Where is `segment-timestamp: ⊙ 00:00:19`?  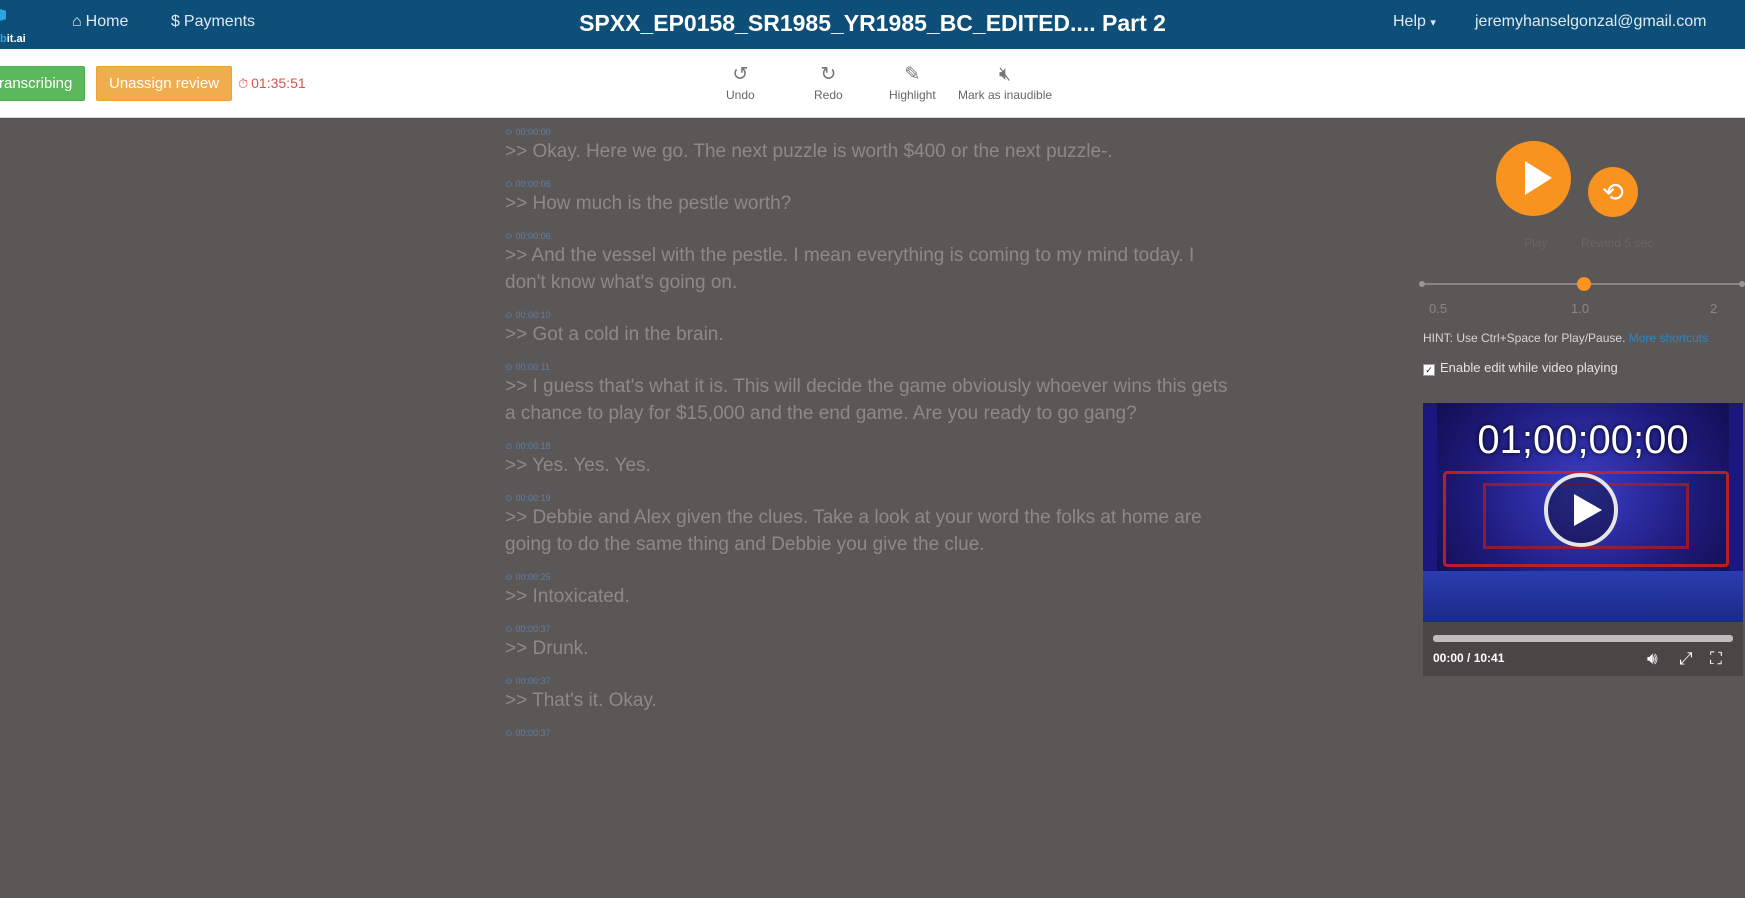 segment-timestamp: ⊙ 00:00:19 is located at coordinates (870, 498).